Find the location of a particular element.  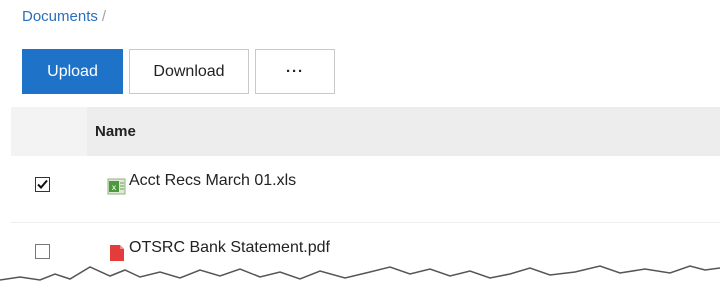

svg-text: x is located at coordinates (114, 187).